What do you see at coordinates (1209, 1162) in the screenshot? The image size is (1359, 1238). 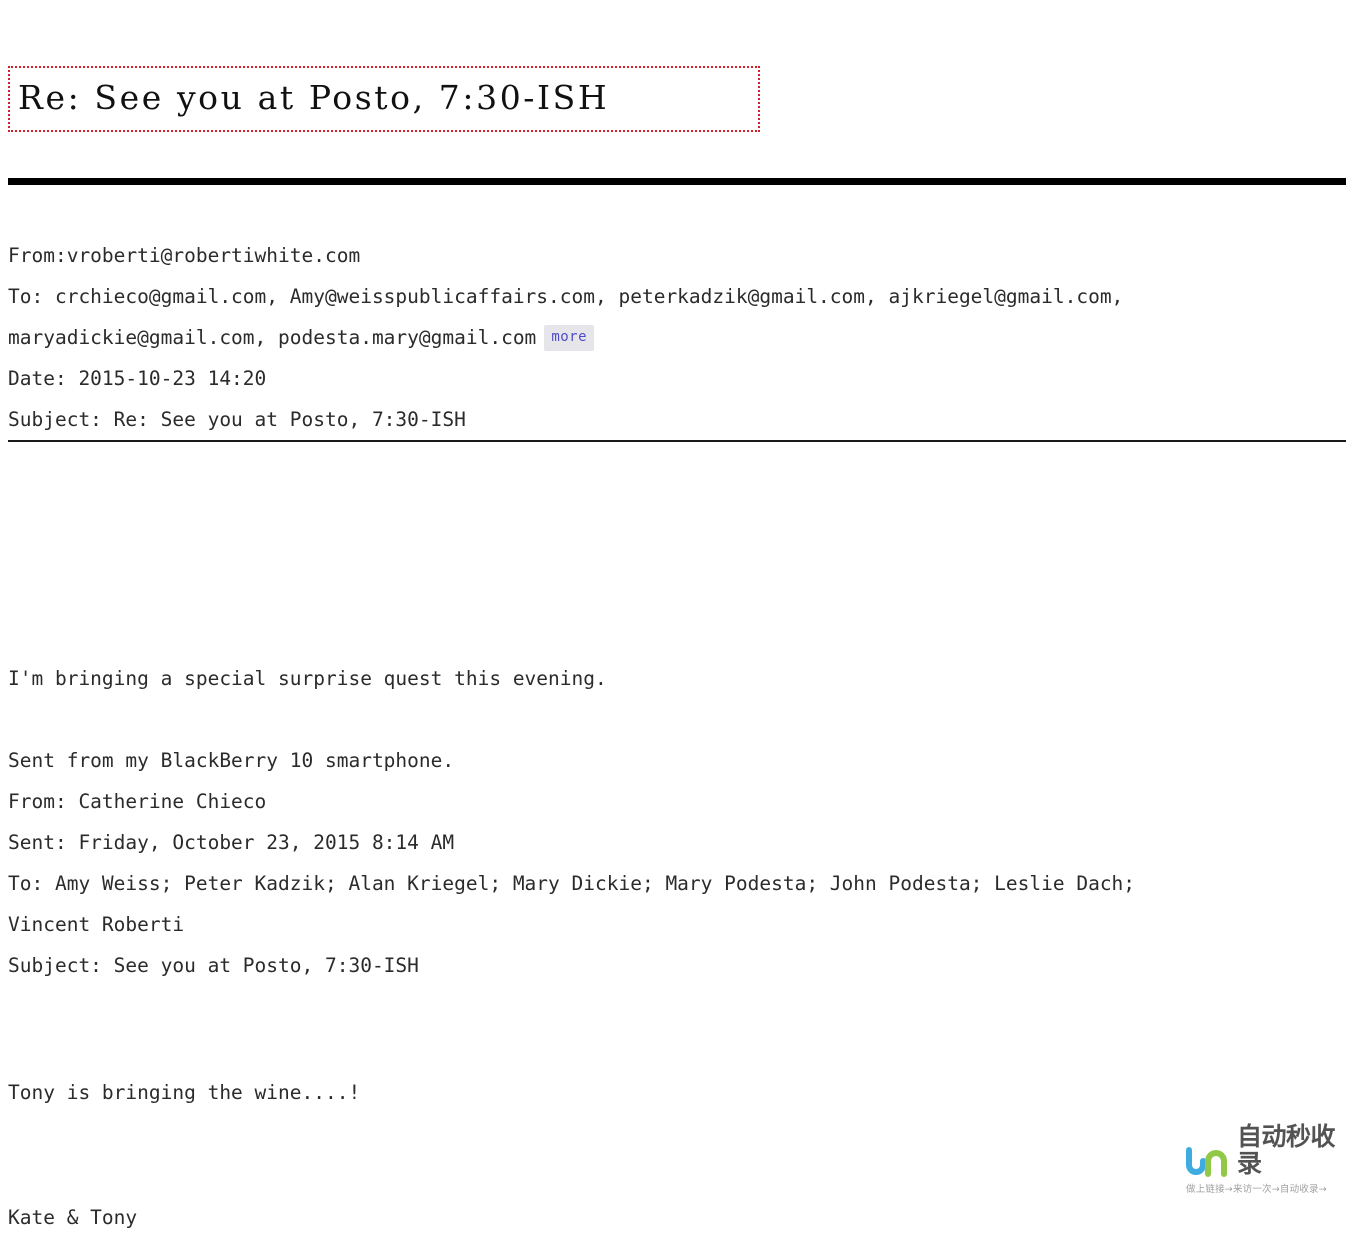 I see `jn-logo-icon` at bounding box center [1209, 1162].